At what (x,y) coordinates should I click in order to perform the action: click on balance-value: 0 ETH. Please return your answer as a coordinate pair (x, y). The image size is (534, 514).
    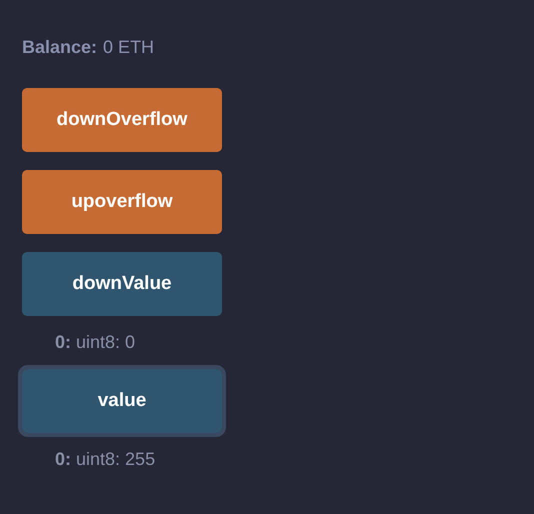
    Looking at the image, I should click on (128, 47).